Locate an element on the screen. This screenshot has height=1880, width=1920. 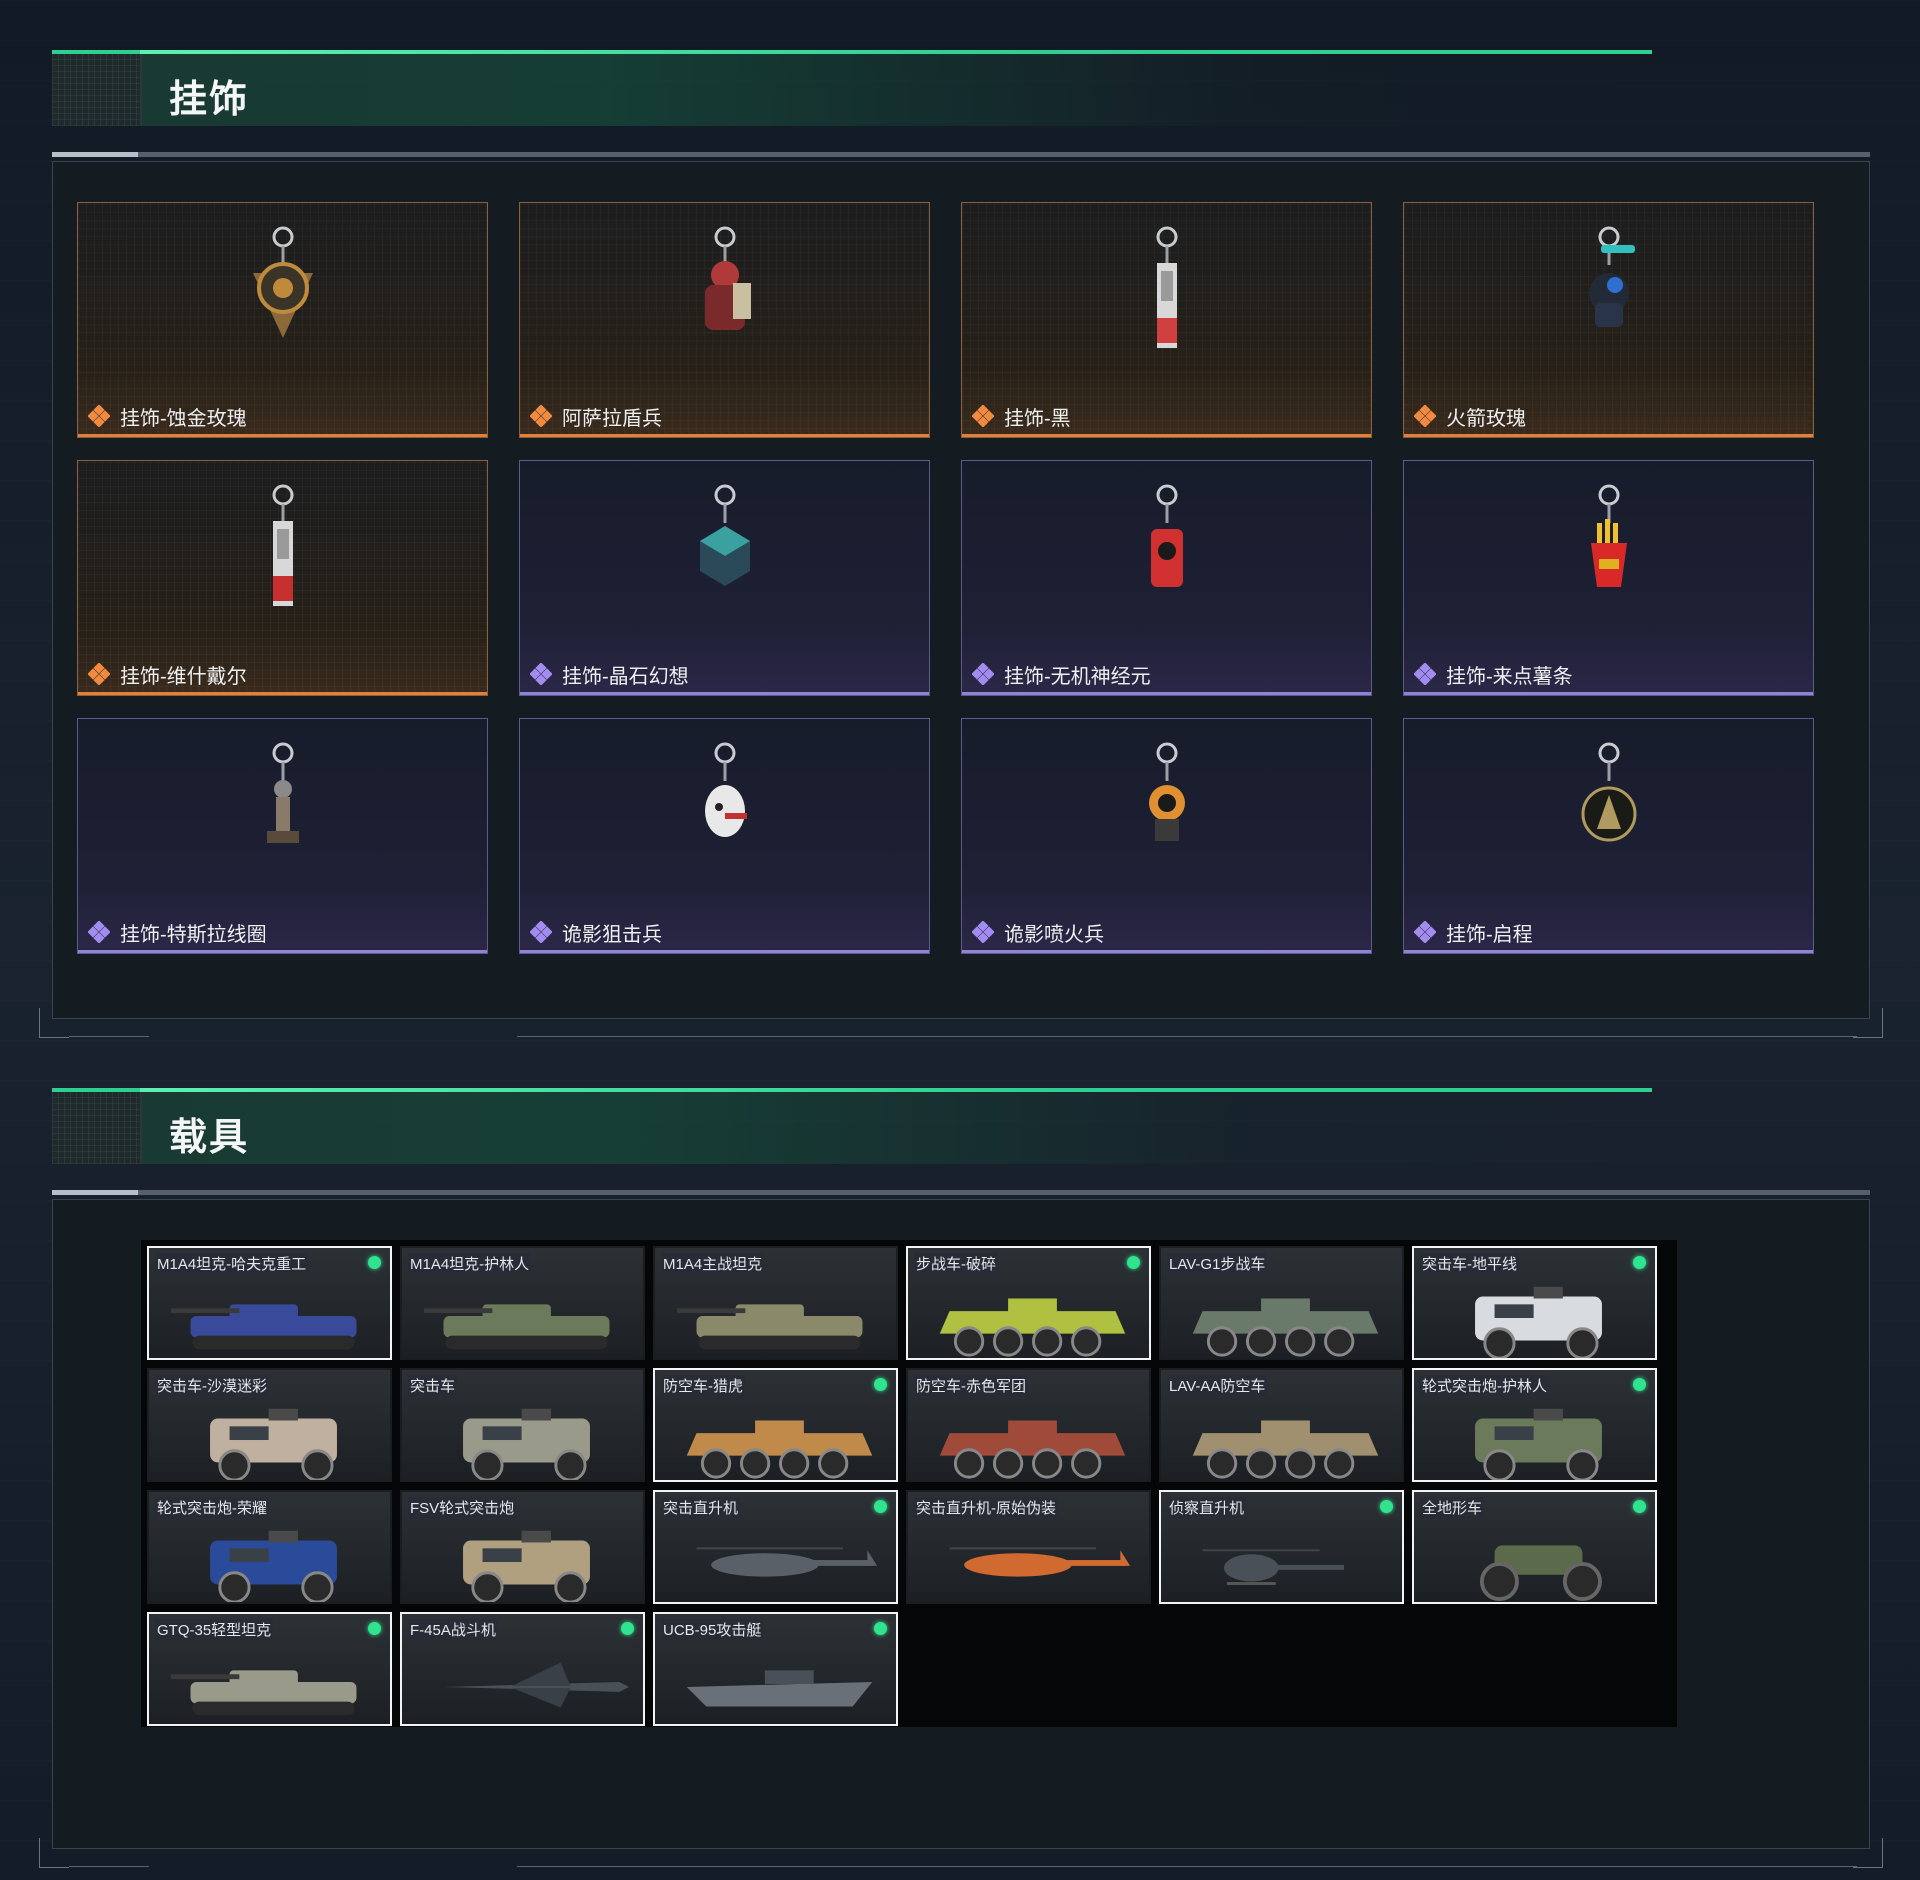
vehicle-card: 轮式突击炮-护林人 is located at coordinates (1534, 1425).